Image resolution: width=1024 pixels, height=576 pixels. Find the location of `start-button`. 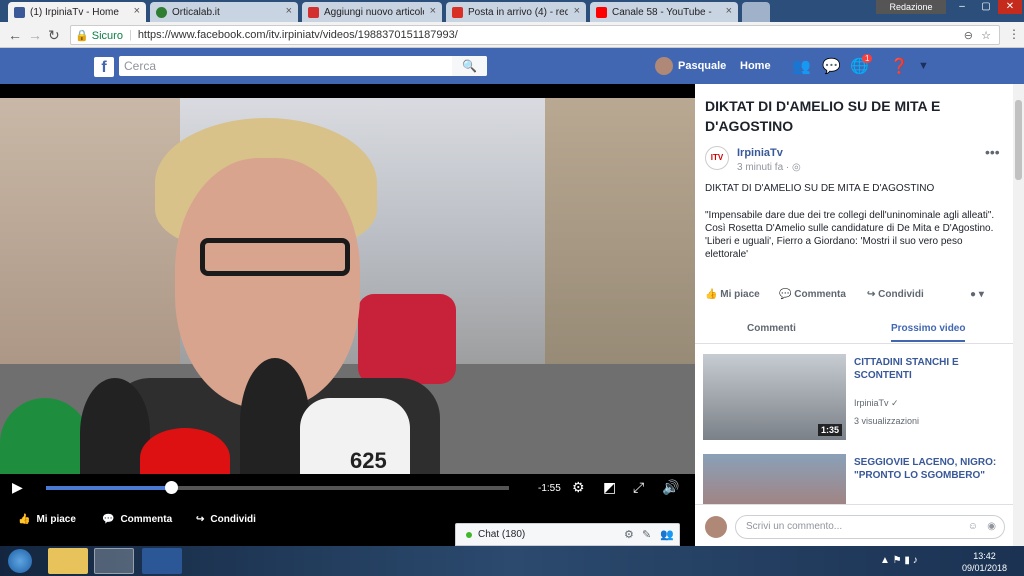

start-button is located at coordinates (20, 561).